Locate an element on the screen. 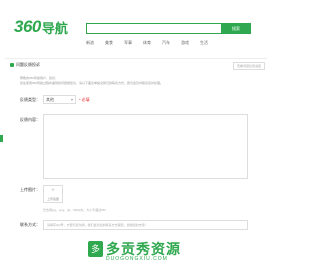  required-note: * 必填 is located at coordinates (84, 99).